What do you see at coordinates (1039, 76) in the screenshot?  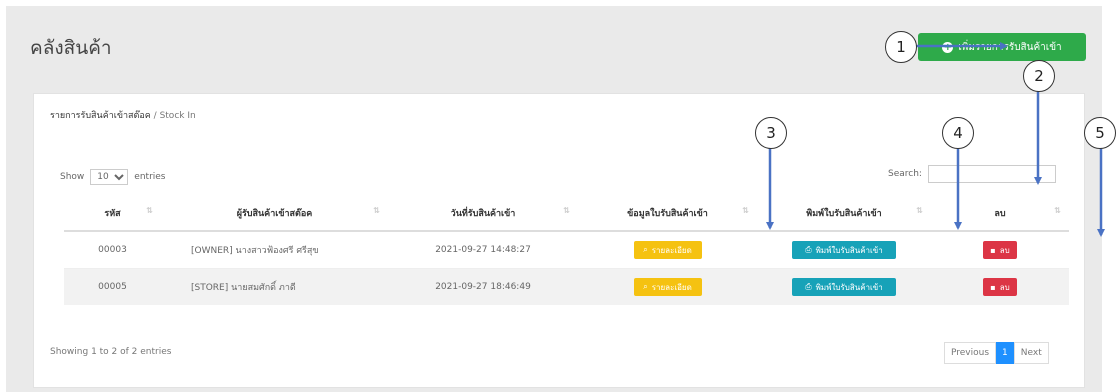 I see `callout-2: 2` at bounding box center [1039, 76].